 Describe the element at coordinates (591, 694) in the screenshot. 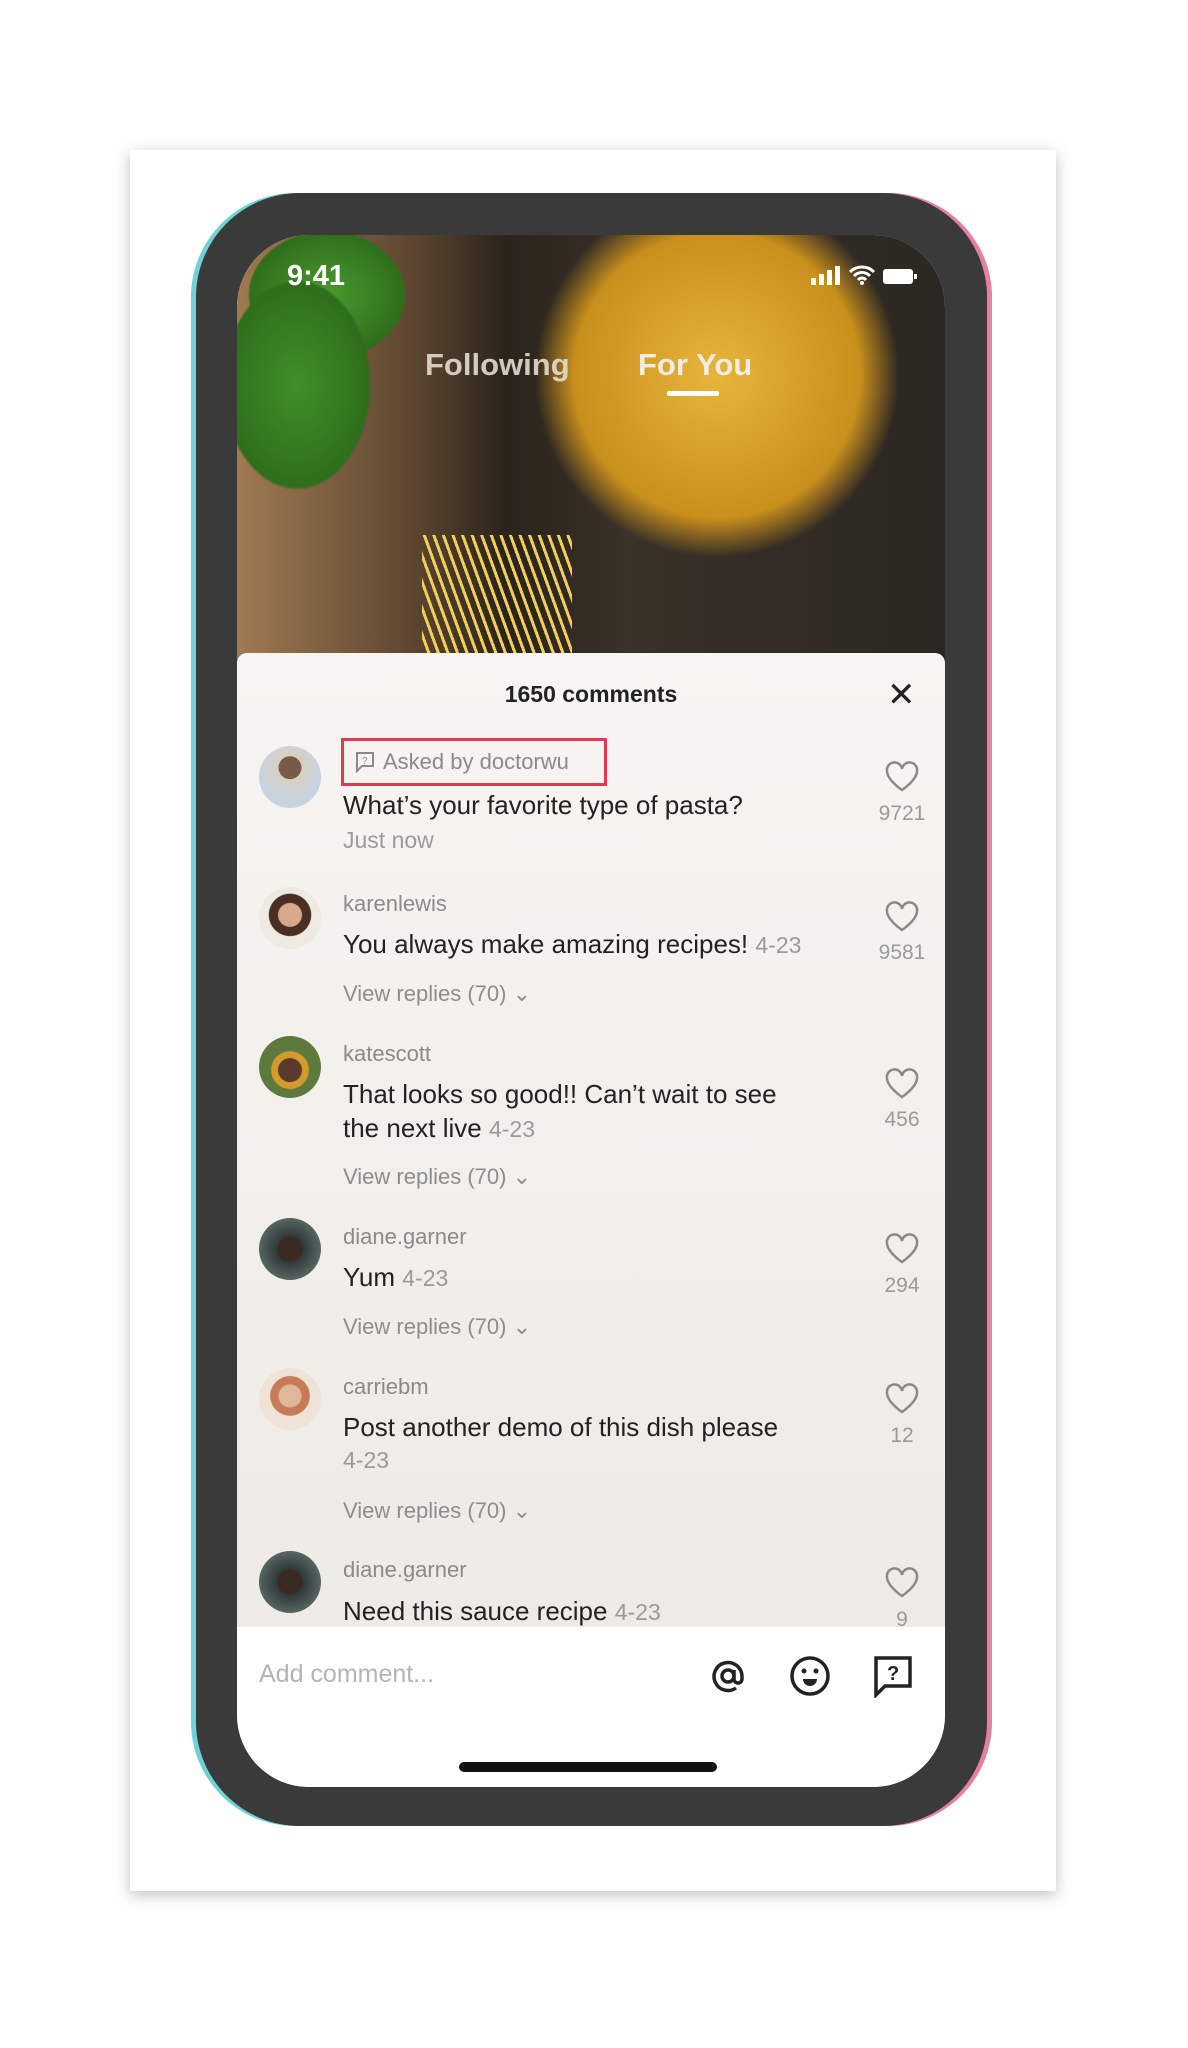

I see `comments-count-title: 1650 comments` at that location.